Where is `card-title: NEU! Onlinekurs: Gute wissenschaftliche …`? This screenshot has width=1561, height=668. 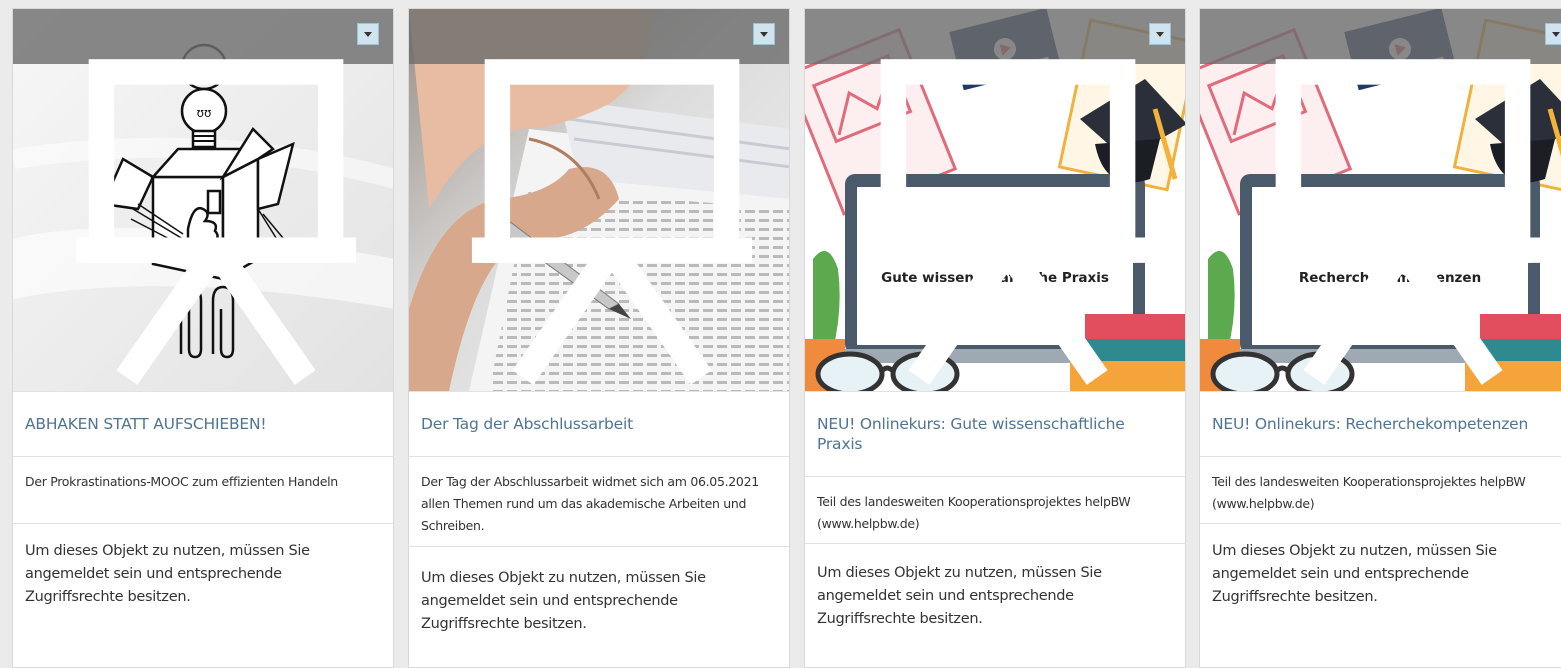
card-title: NEU! Onlinekurs: Gute wissenschaftliche … is located at coordinates (995, 434).